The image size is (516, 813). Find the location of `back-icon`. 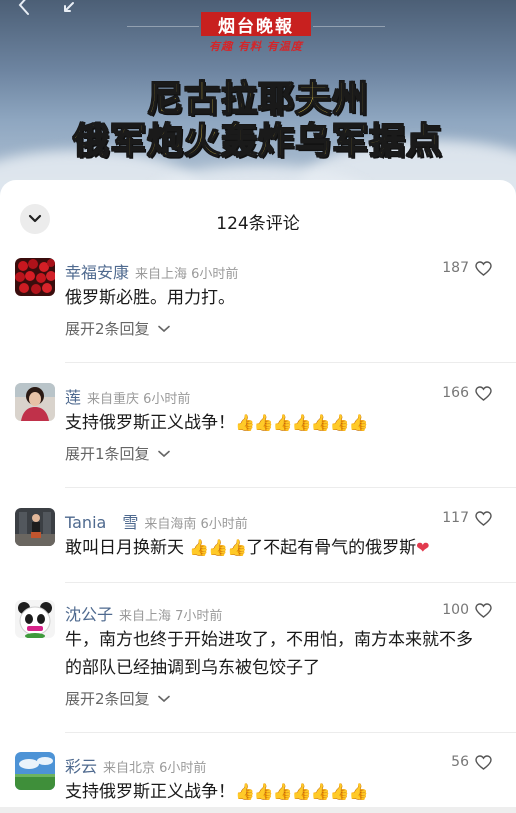

back-icon is located at coordinates (25, 8).